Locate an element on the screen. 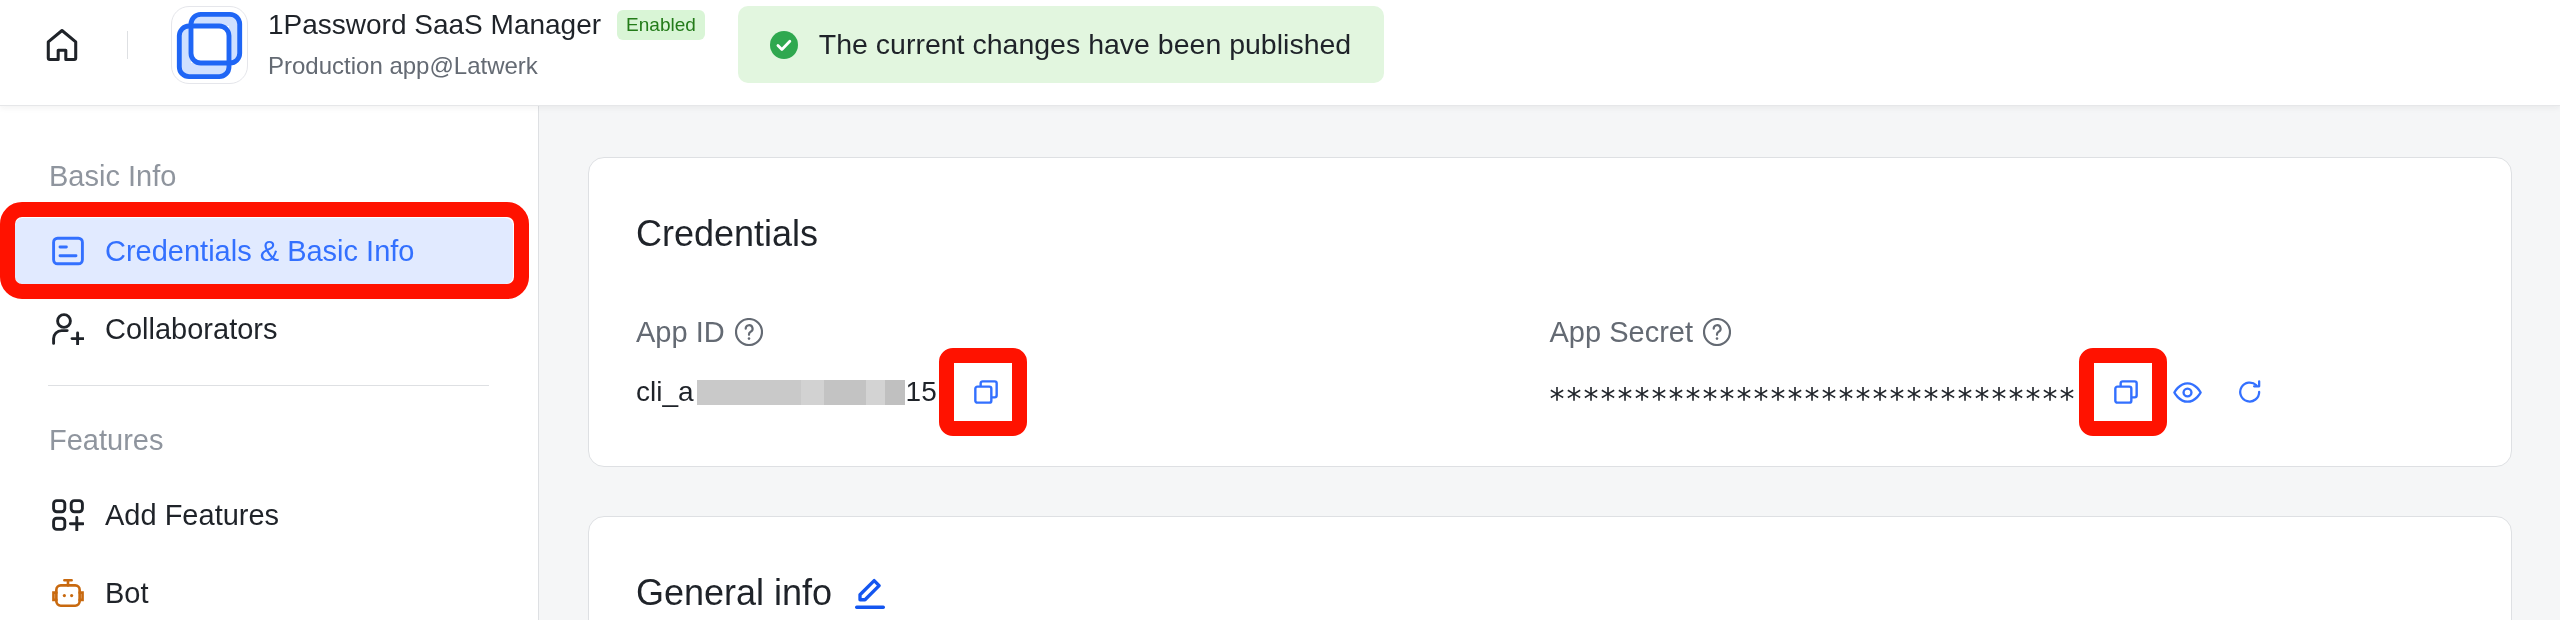 The image size is (2560, 620). check-circle-icon is located at coordinates (783, 44).